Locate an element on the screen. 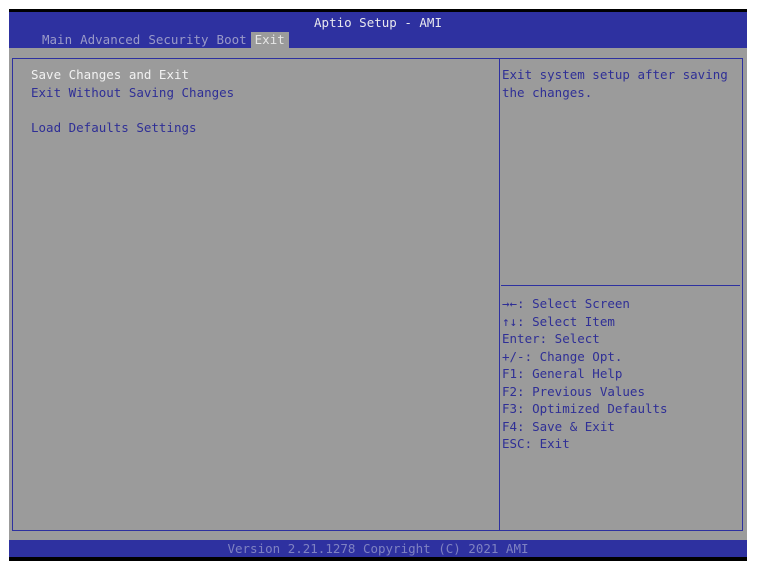 The image size is (757, 571). tab-exit: Exit is located at coordinates (269, 40).